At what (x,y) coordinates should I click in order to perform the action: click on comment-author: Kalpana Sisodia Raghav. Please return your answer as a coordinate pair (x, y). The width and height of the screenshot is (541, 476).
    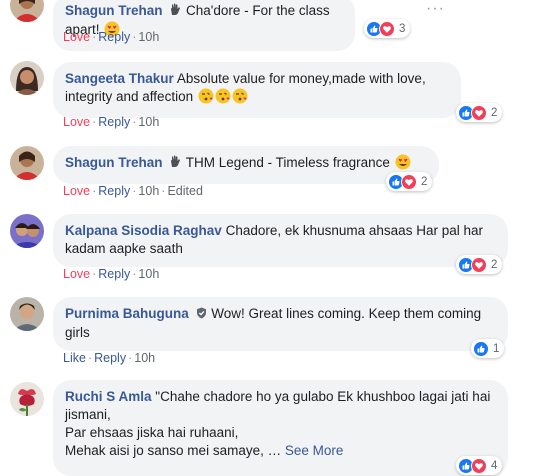
    Looking at the image, I should click on (143, 230).